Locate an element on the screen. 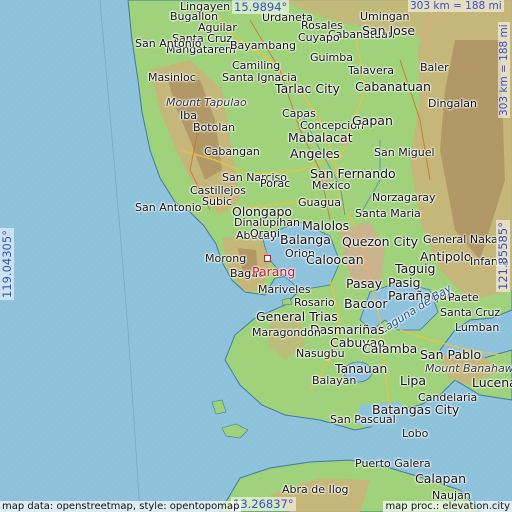  credit-map-processing: map proc.: elevation.city is located at coordinates (447, 506).